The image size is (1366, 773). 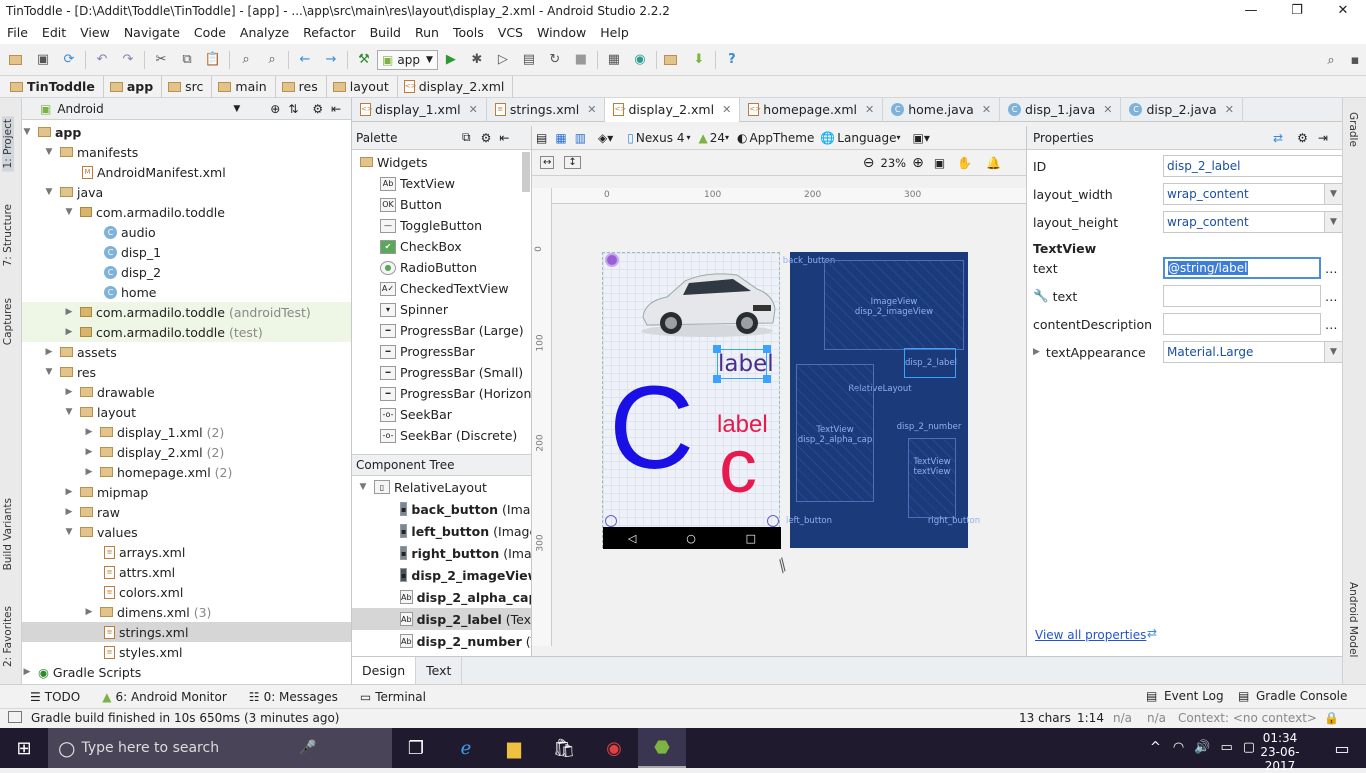 What do you see at coordinates (384, 670) in the screenshot?
I see `tab-design: Design` at bounding box center [384, 670].